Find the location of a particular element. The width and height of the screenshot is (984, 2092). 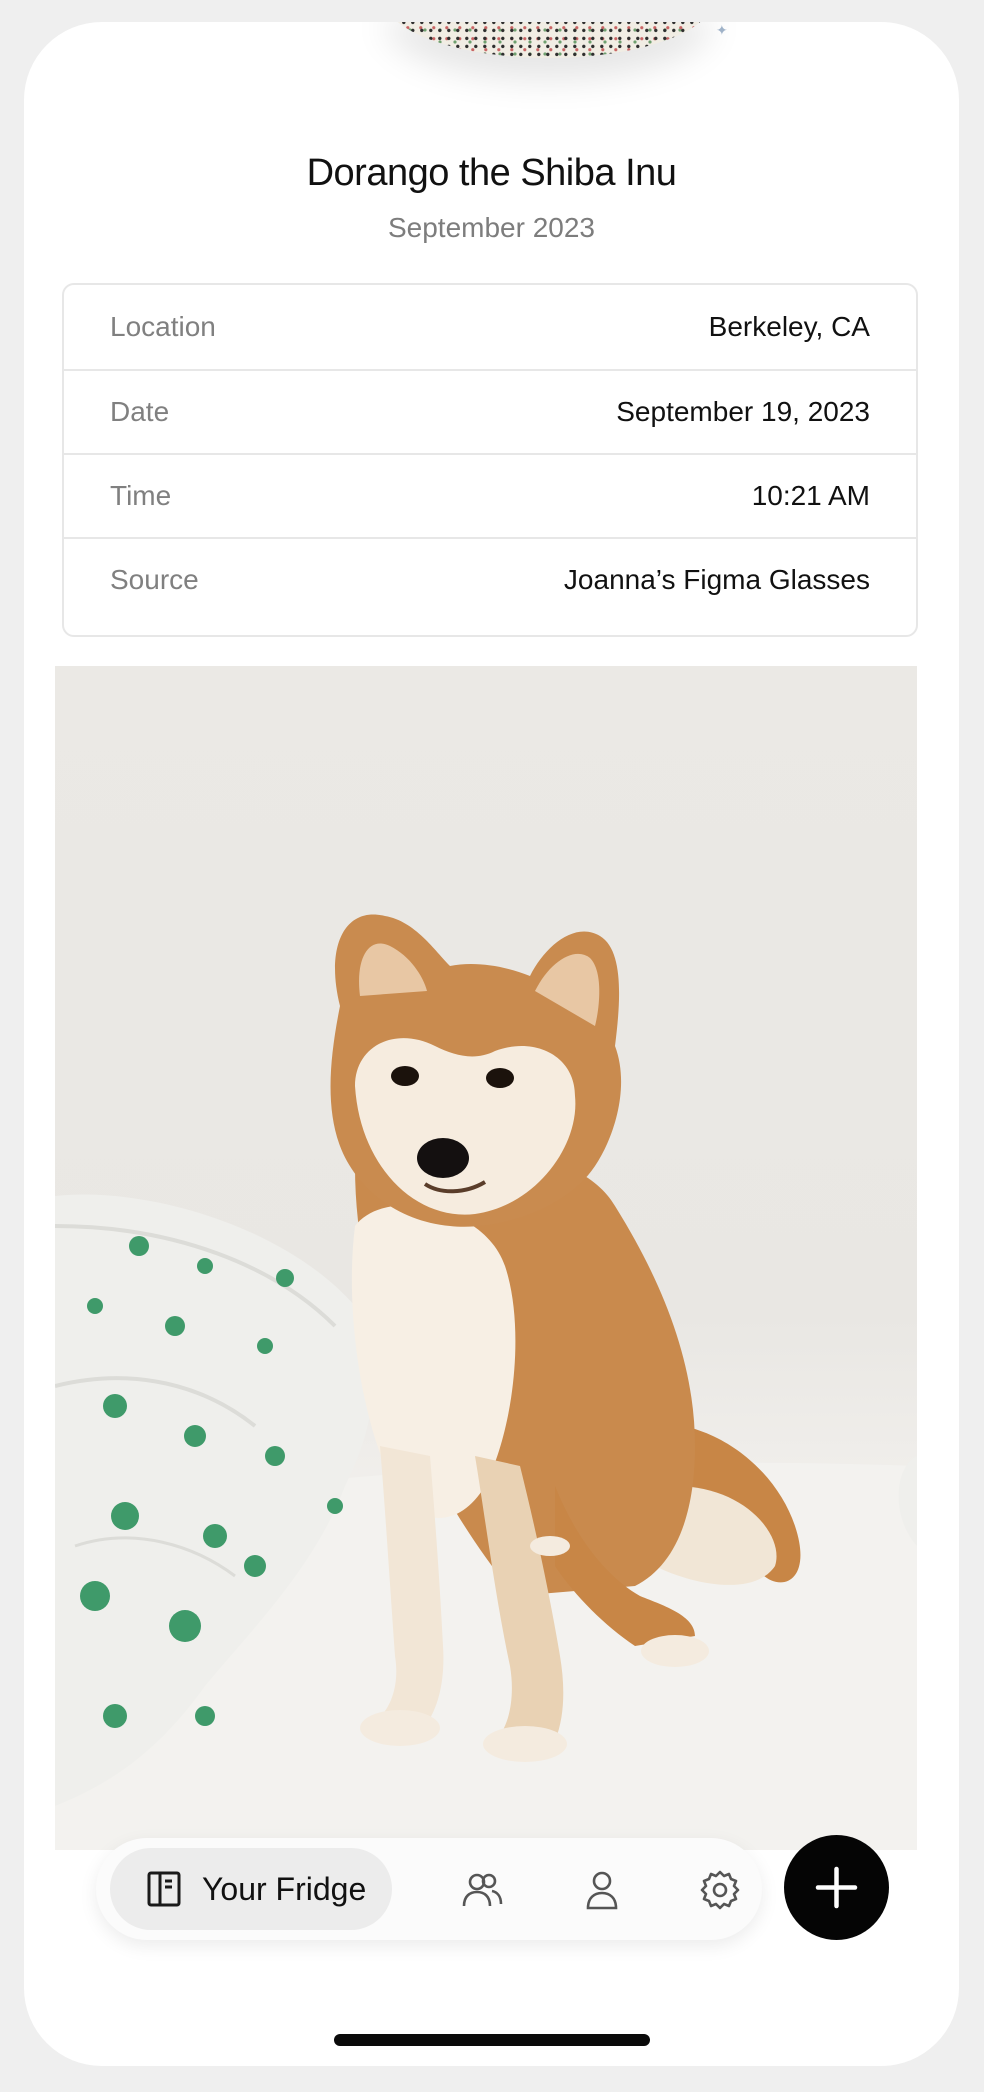

detail-row-location: Location Berkeley, CA is located at coordinates (490, 327).